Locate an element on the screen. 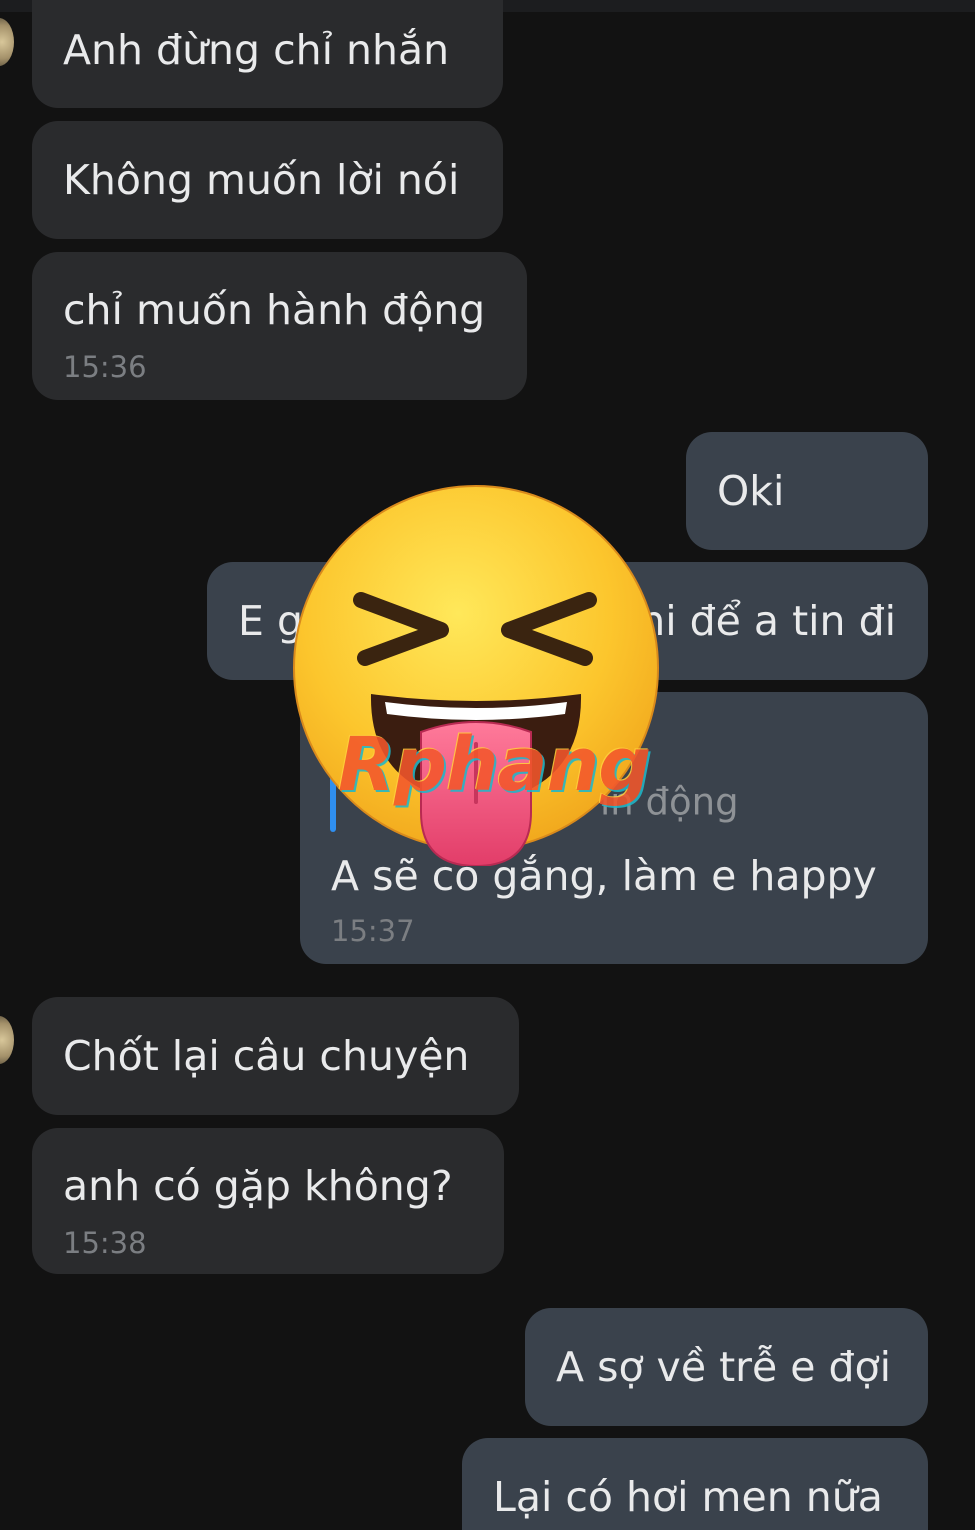 The image size is (975, 1530). message-text: A sợ về trễ e đợi is located at coordinates (724, 1367).